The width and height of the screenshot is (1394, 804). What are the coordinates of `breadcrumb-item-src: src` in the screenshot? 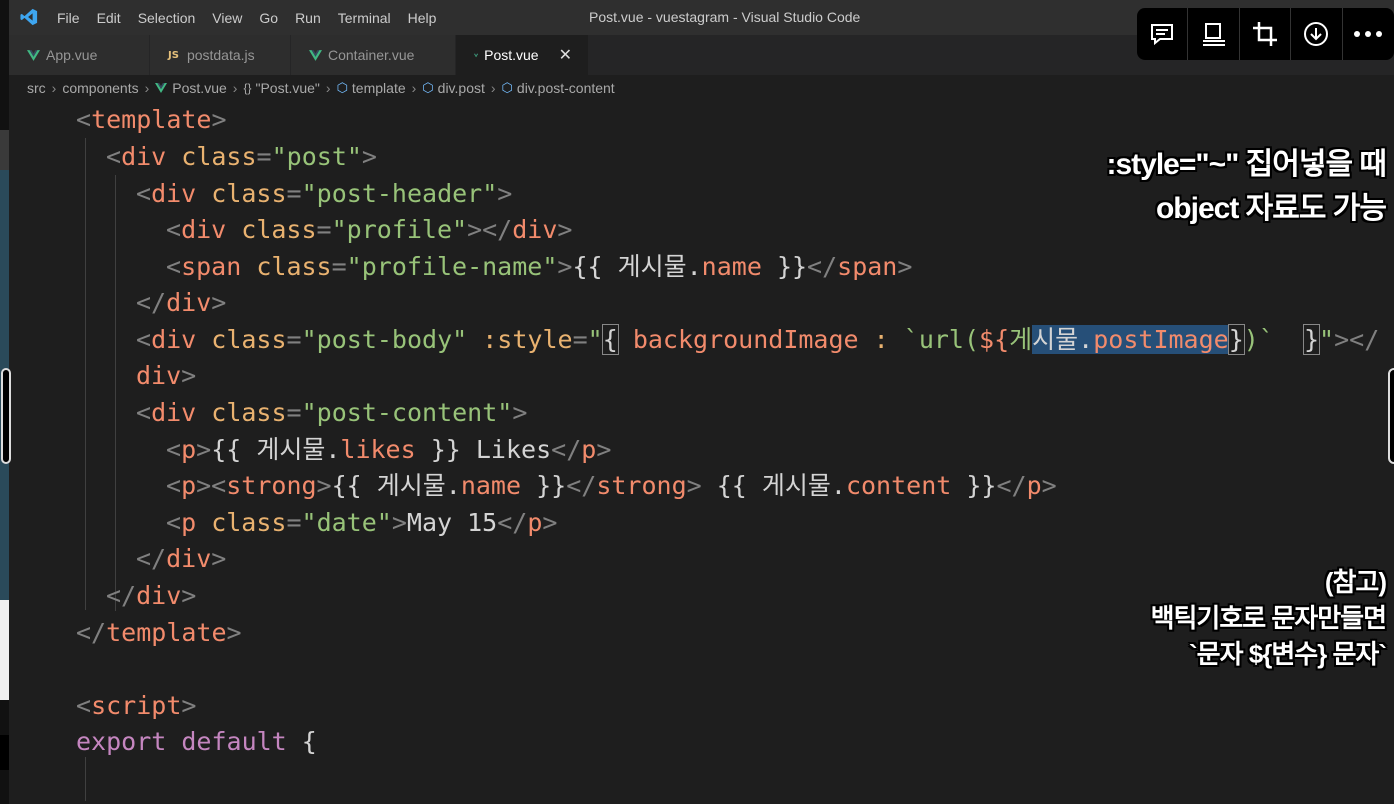 It's located at (36, 88).